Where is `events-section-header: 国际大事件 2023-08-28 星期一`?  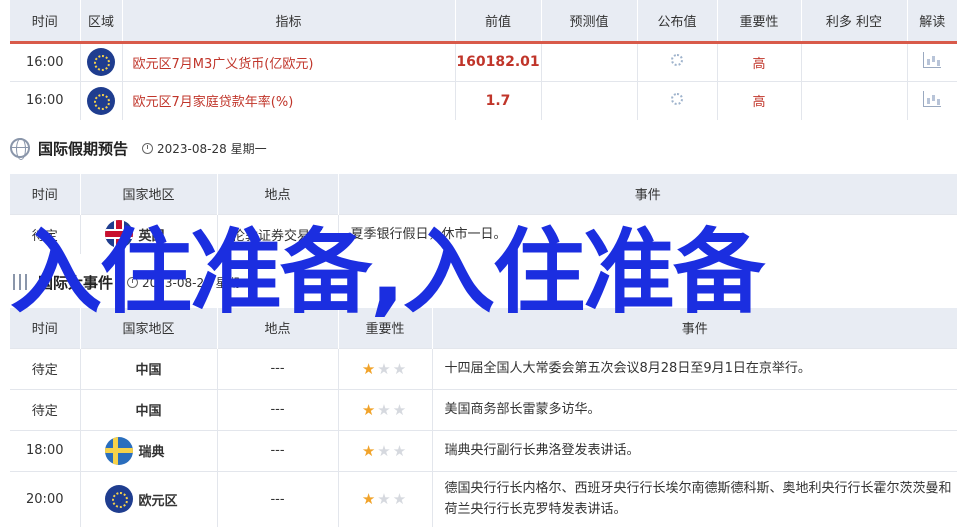 events-section-header: 国际大事件 2023-08-28 星期一 is located at coordinates (483, 282).